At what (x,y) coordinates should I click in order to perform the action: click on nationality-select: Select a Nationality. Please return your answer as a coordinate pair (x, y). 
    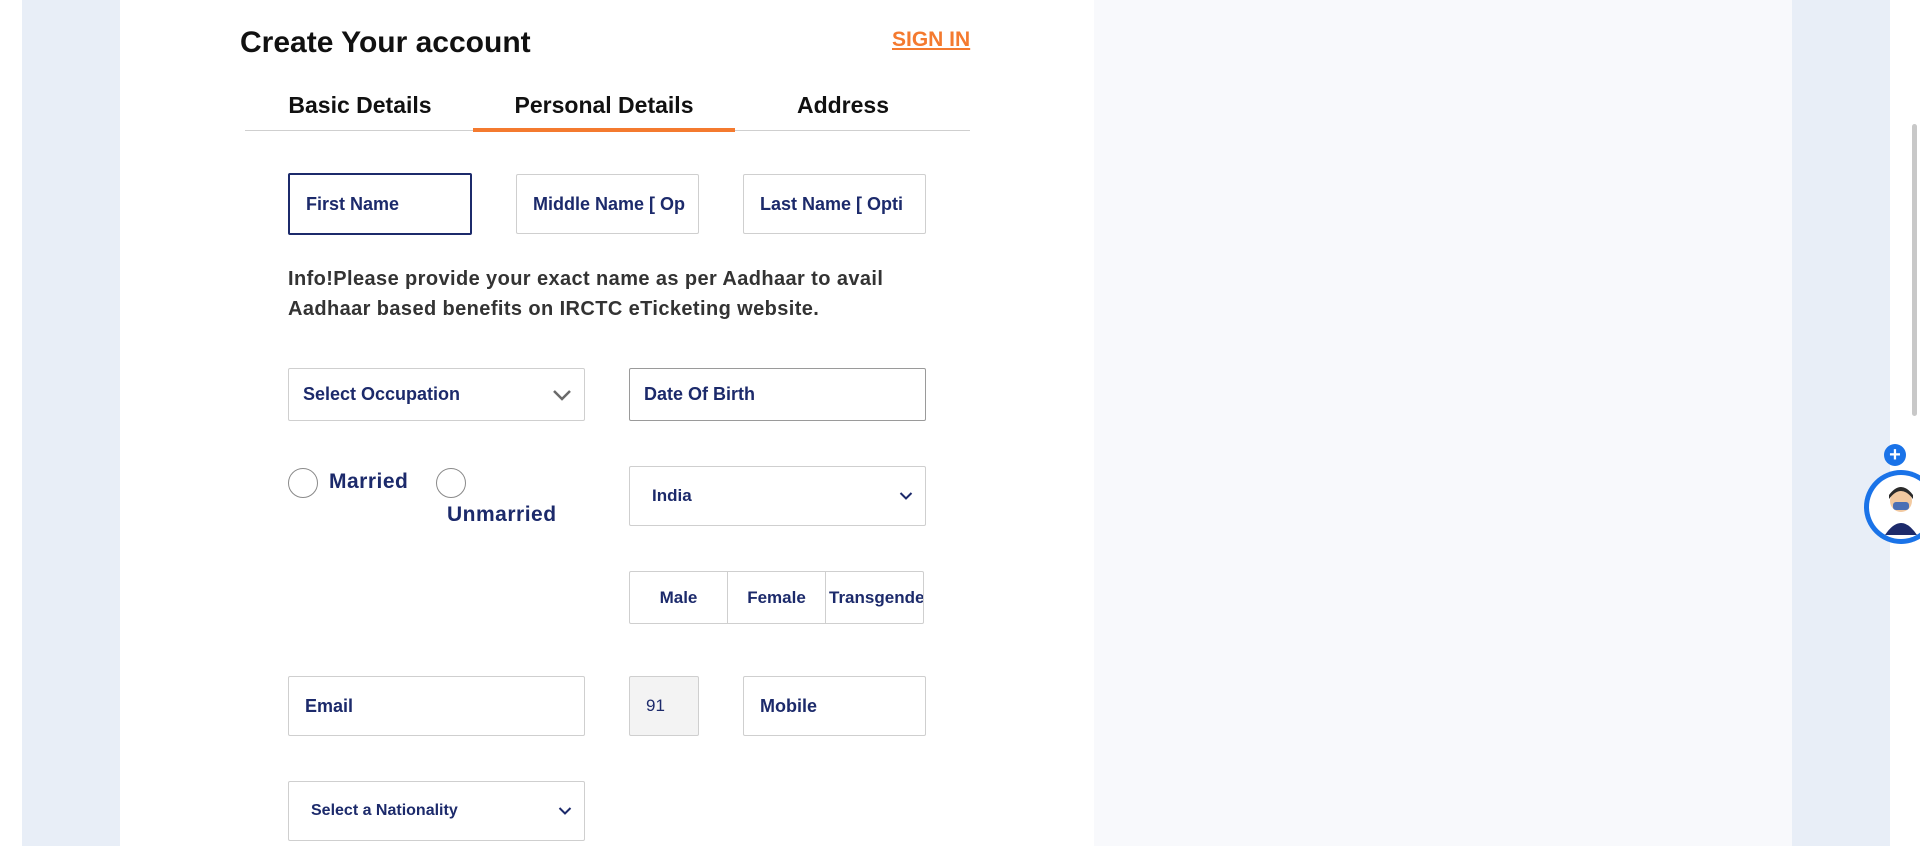
    Looking at the image, I should click on (436, 811).